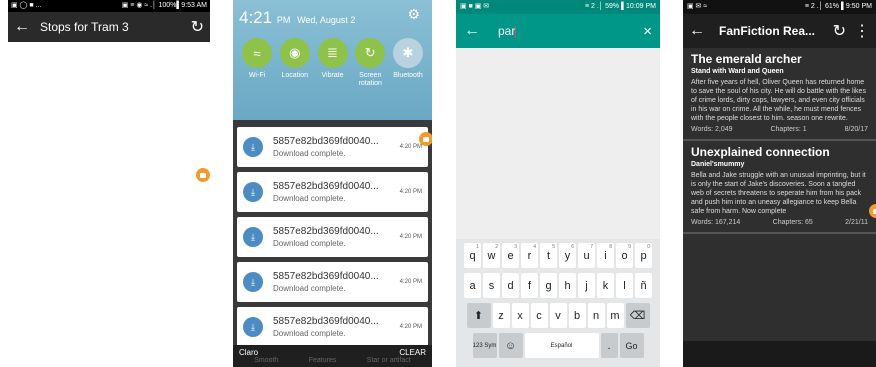 Image resolution: width=876 pixels, height=367 pixels. I want to click on story-meta: Words: 2,049 Chapters: 1 8/20/17, so click(779, 129).